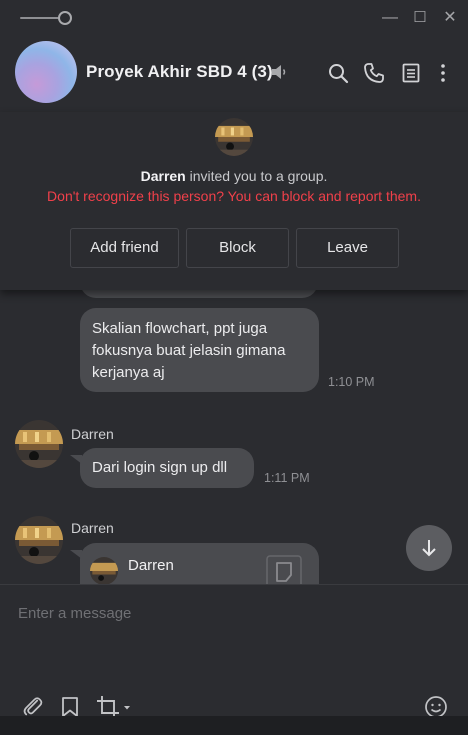  I want to click on close-button: ✕, so click(450, 18).